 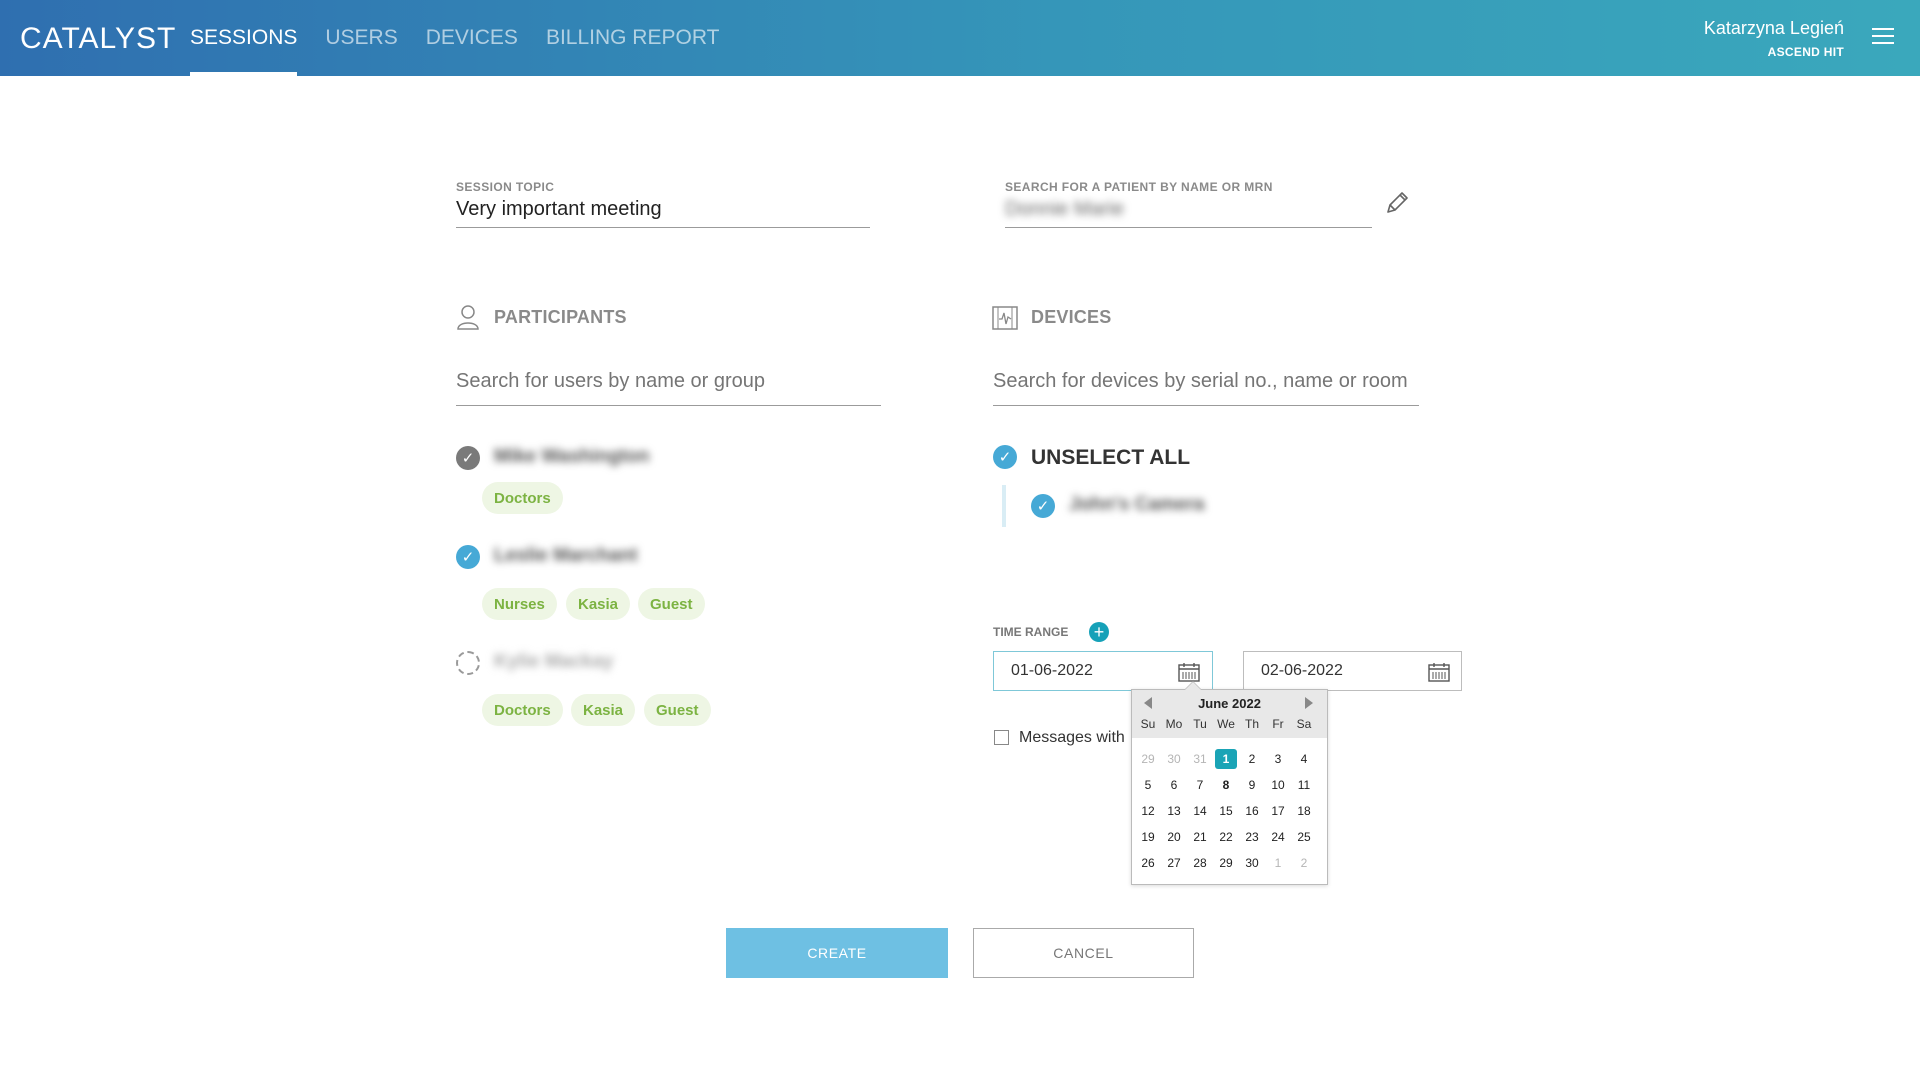 I want to click on calendar-day: 16, so click(x=1252, y=811).